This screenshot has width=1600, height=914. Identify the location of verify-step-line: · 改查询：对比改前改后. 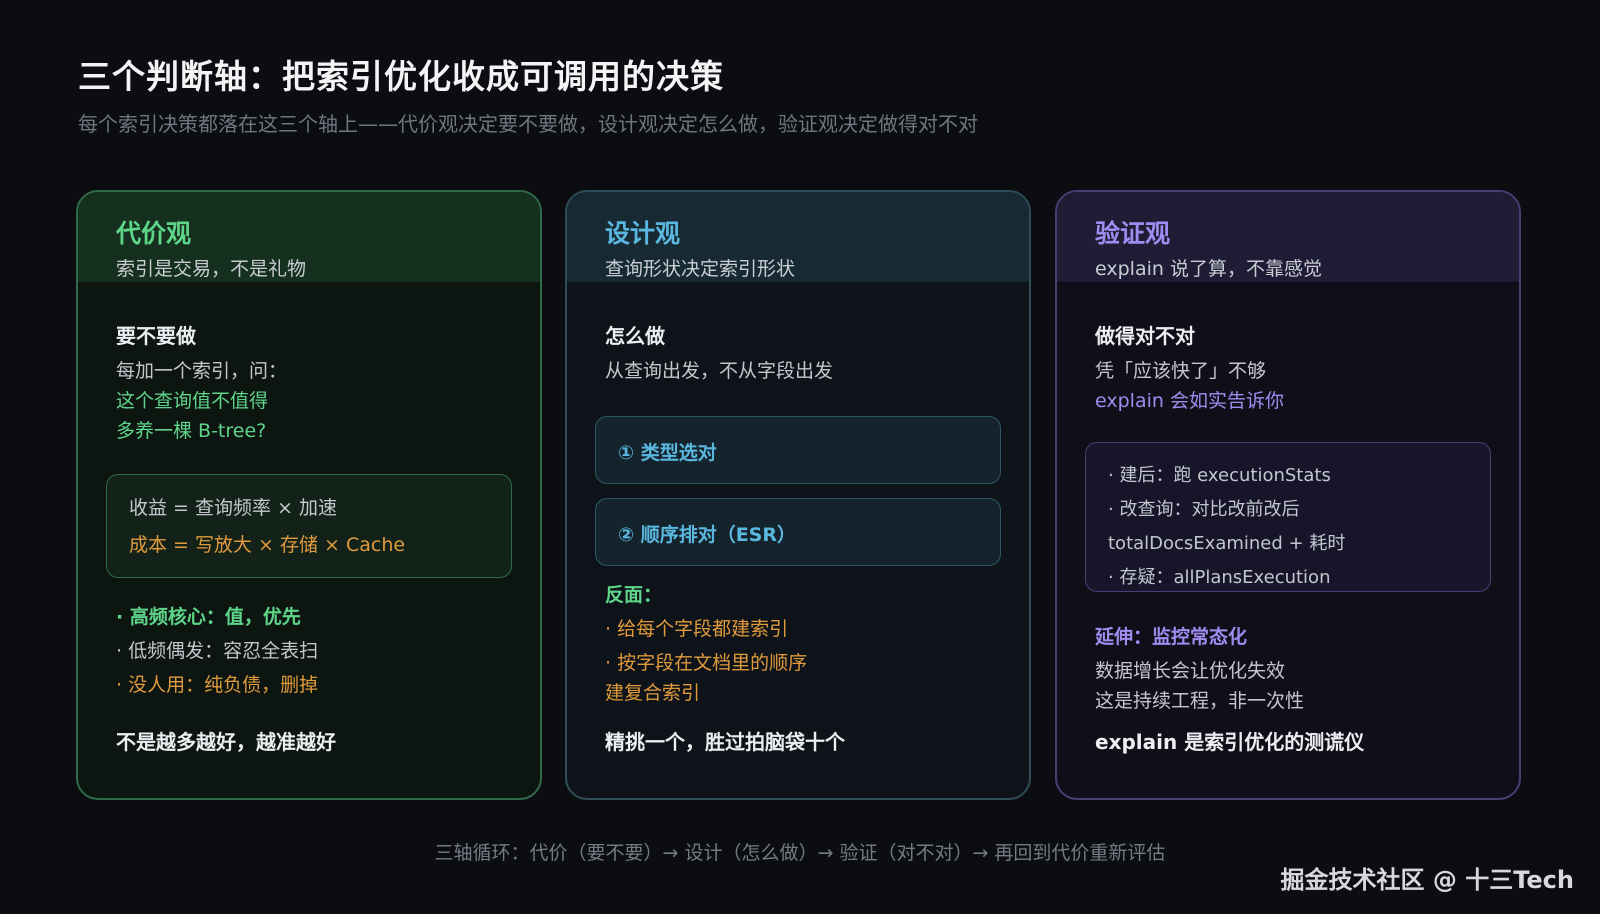
(1204, 509).